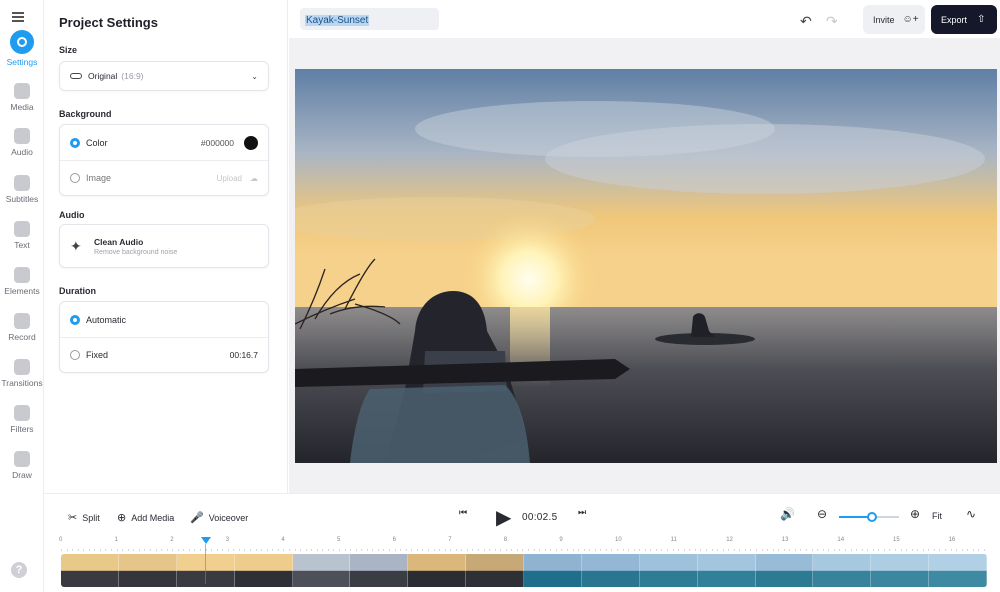  I want to click on zoom-slider, so click(869, 517).